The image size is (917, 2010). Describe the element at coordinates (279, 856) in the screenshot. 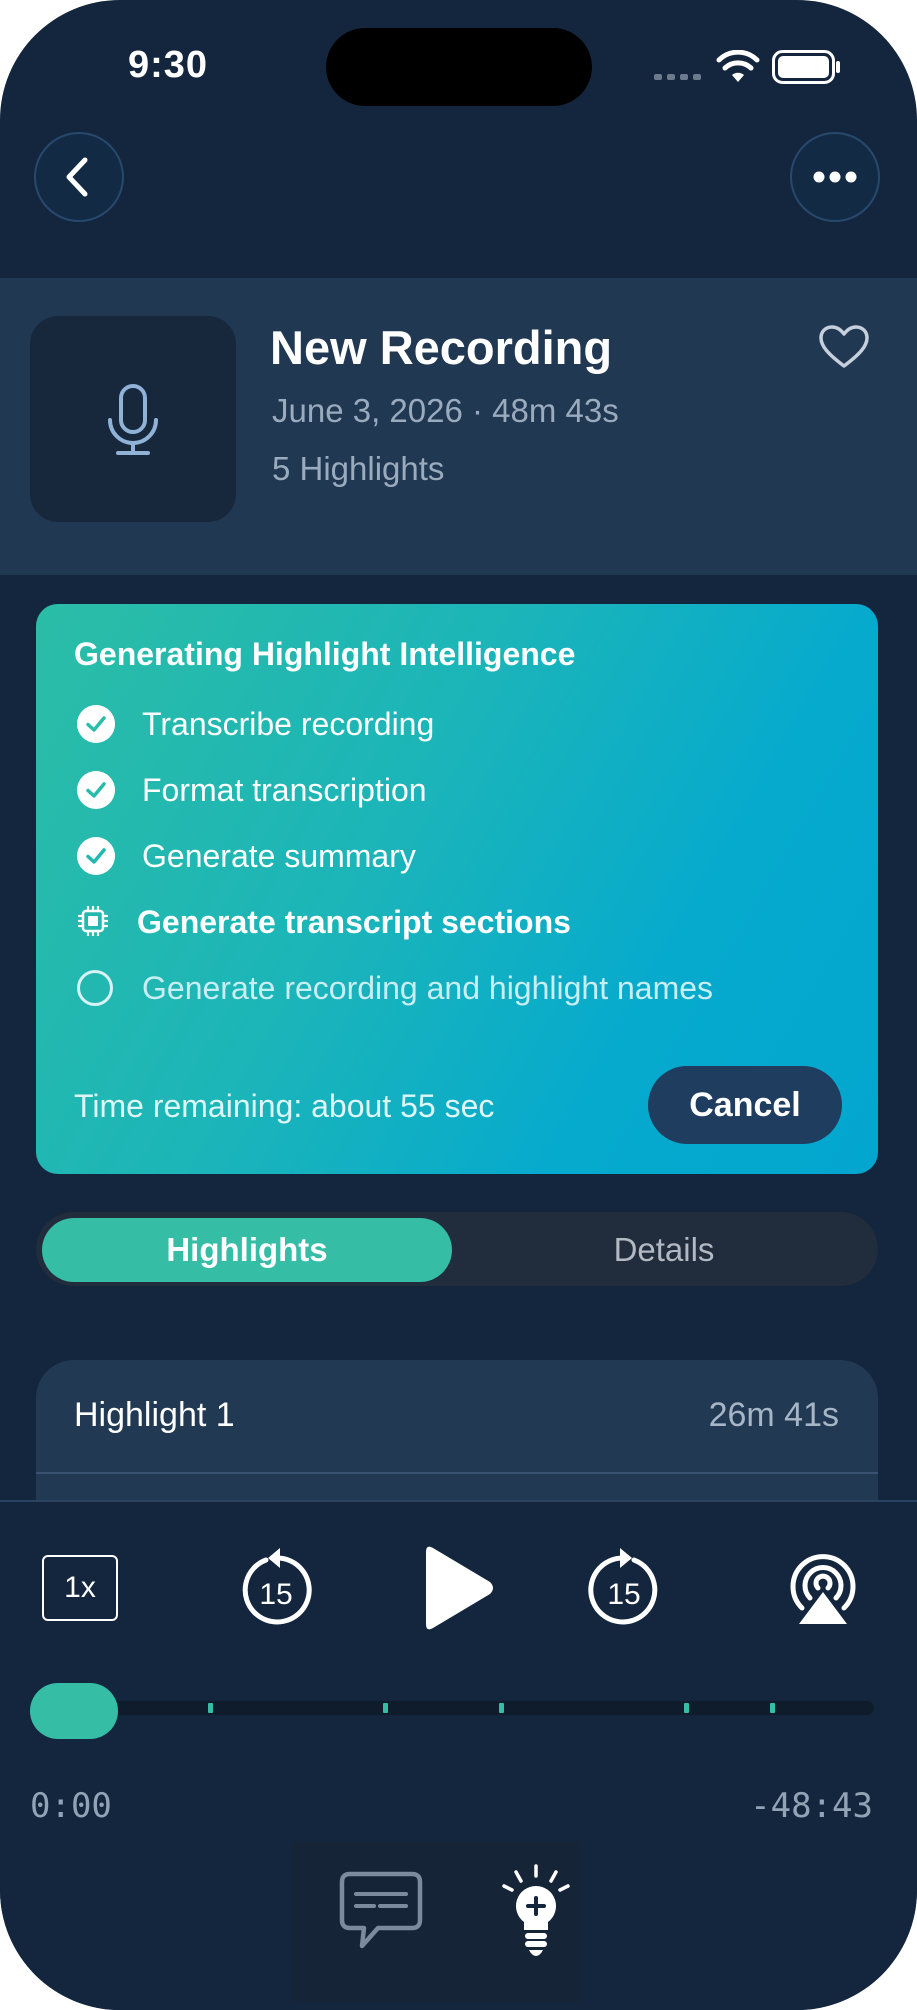

I see `step-generate-summary: Generate summary` at that location.